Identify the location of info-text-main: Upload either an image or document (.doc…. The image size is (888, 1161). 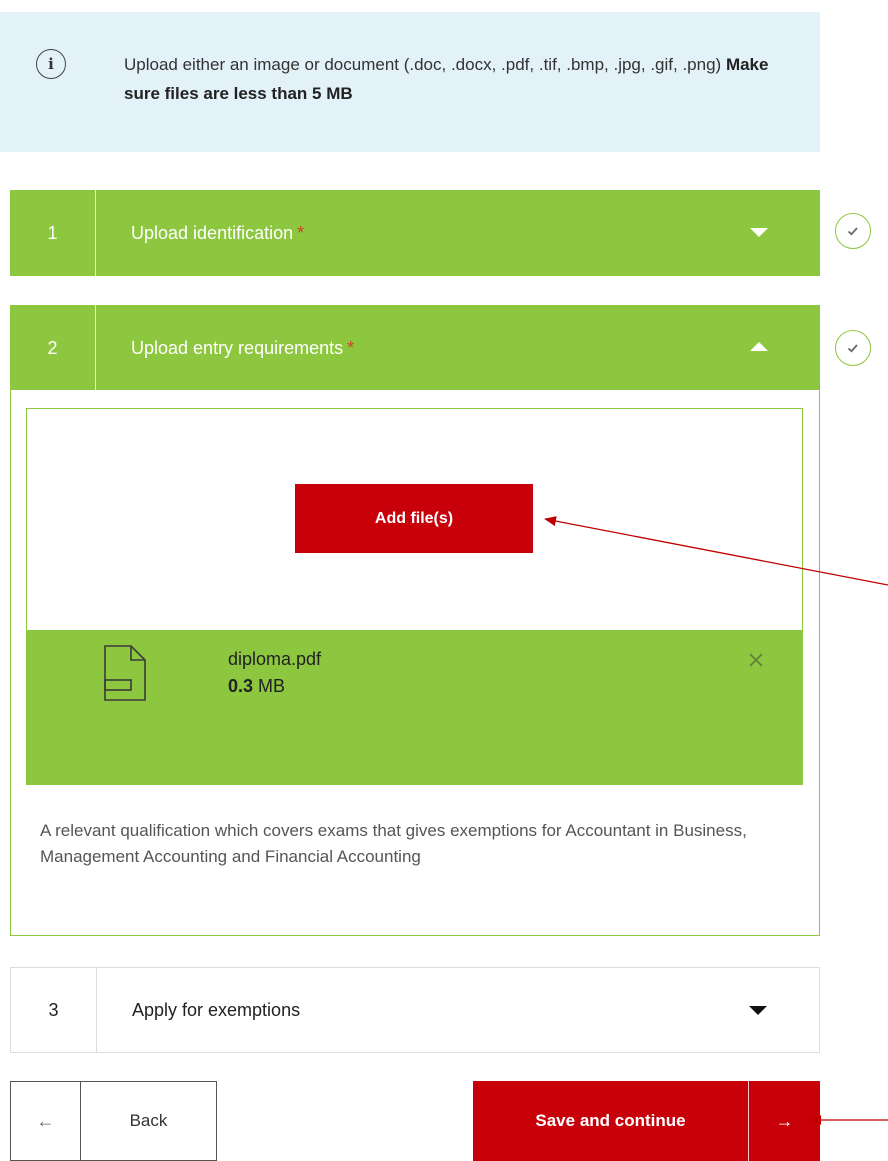
(423, 64).